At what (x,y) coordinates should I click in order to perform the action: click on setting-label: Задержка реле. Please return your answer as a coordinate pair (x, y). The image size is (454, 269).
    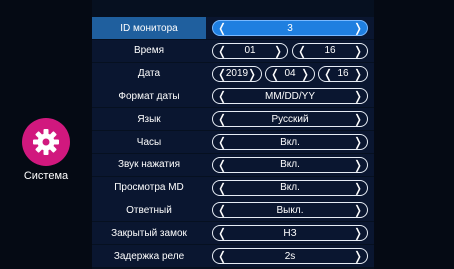
    Looking at the image, I should click on (149, 256).